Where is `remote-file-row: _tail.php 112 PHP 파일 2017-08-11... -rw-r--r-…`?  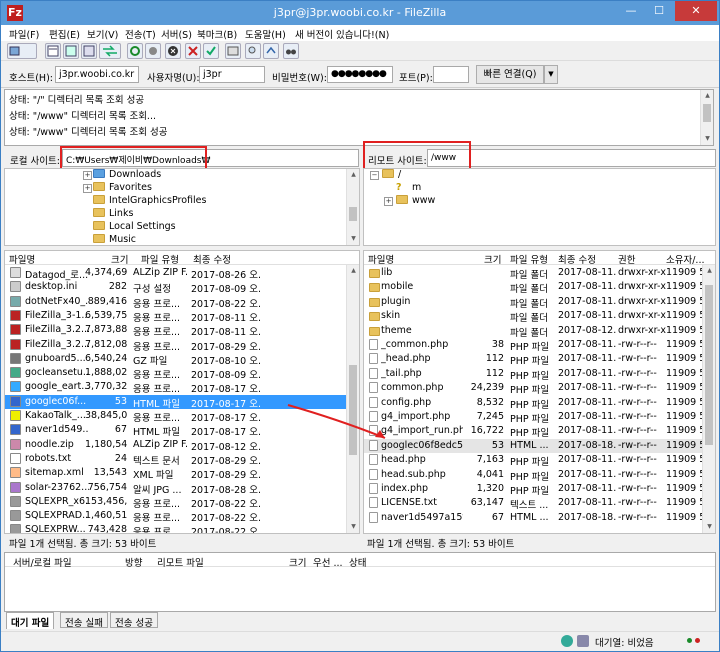 remote-file-row: _tail.php 112 PHP 파일 2017-08-11... -rw-r--r-… is located at coordinates (539, 374).